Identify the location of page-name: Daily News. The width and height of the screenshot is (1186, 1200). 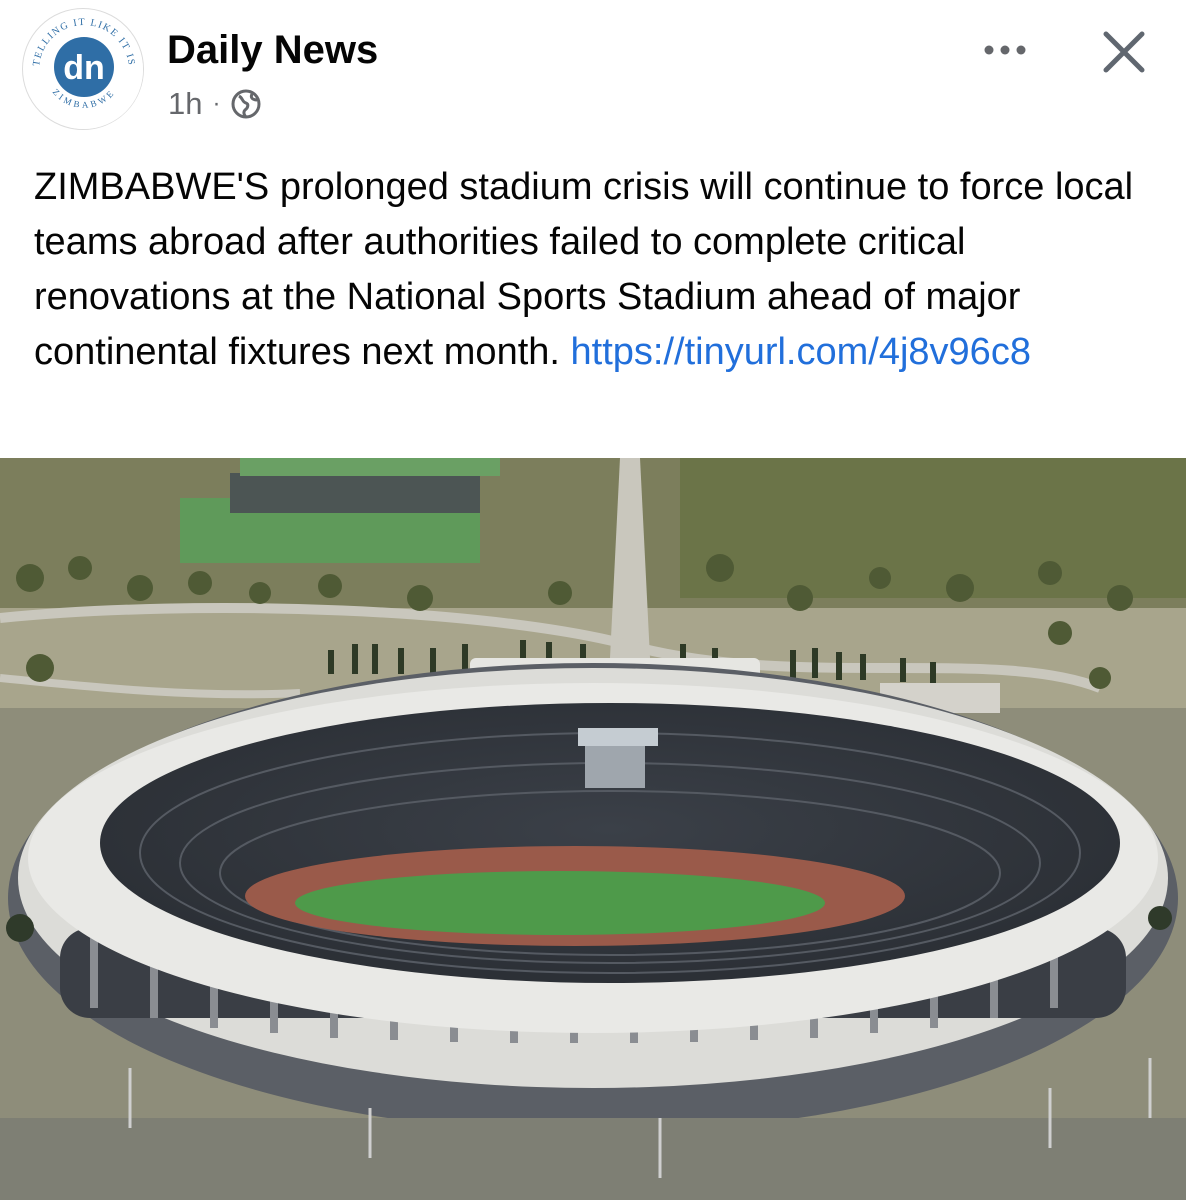
(272, 50).